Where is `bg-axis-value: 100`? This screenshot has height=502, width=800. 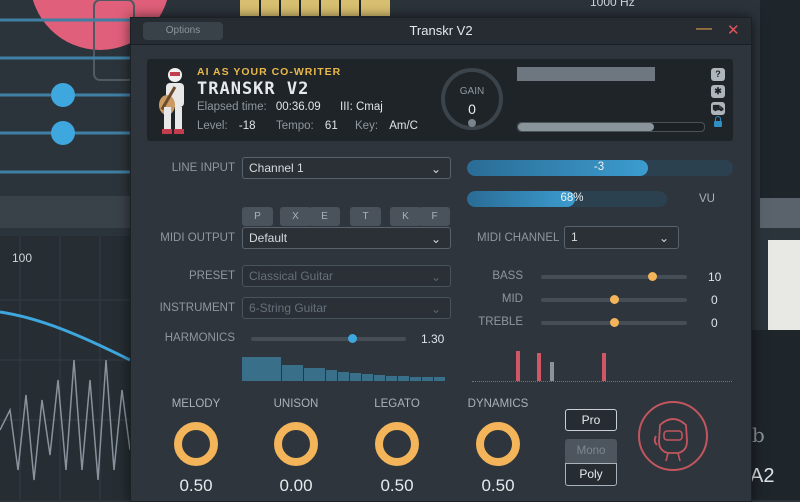
bg-axis-value: 100 is located at coordinates (22, 258).